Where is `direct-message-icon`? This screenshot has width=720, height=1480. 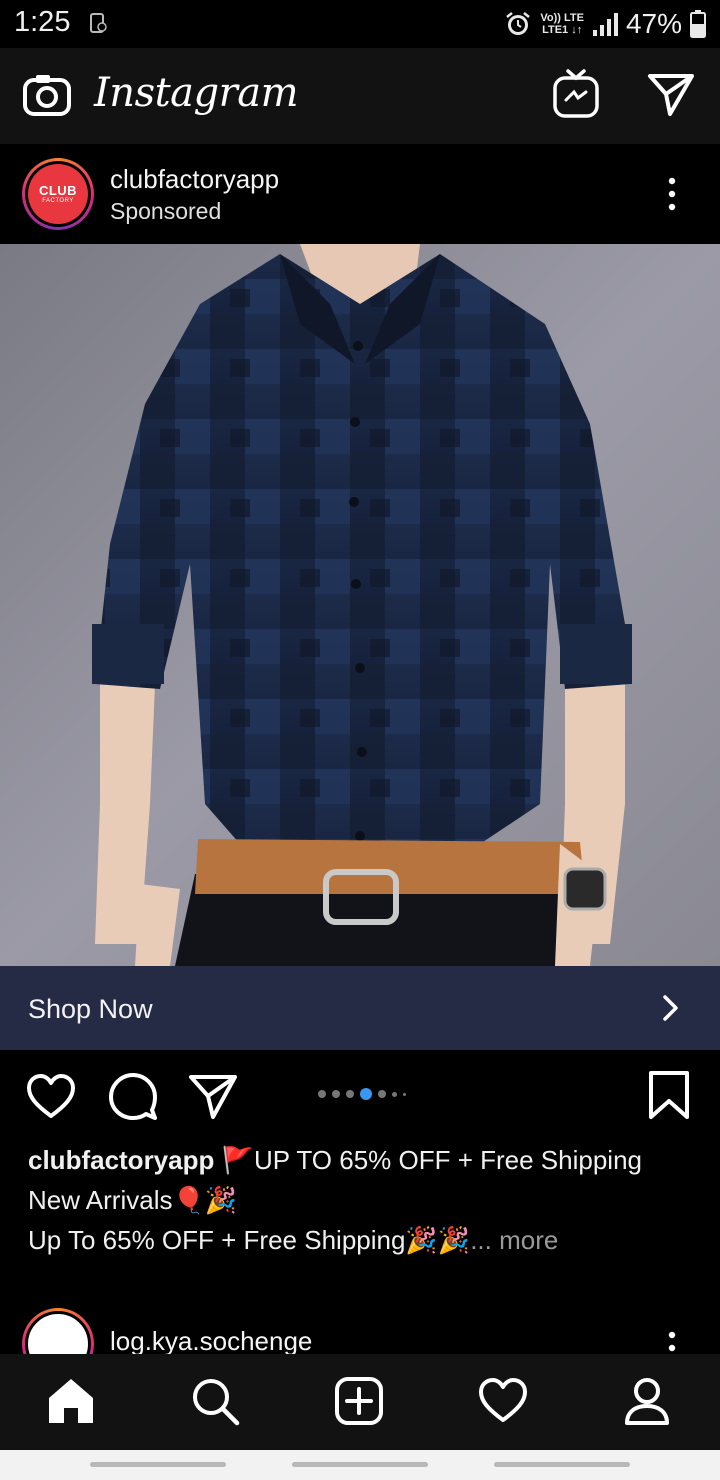
direct-message-icon is located at coordinates (671, 95).